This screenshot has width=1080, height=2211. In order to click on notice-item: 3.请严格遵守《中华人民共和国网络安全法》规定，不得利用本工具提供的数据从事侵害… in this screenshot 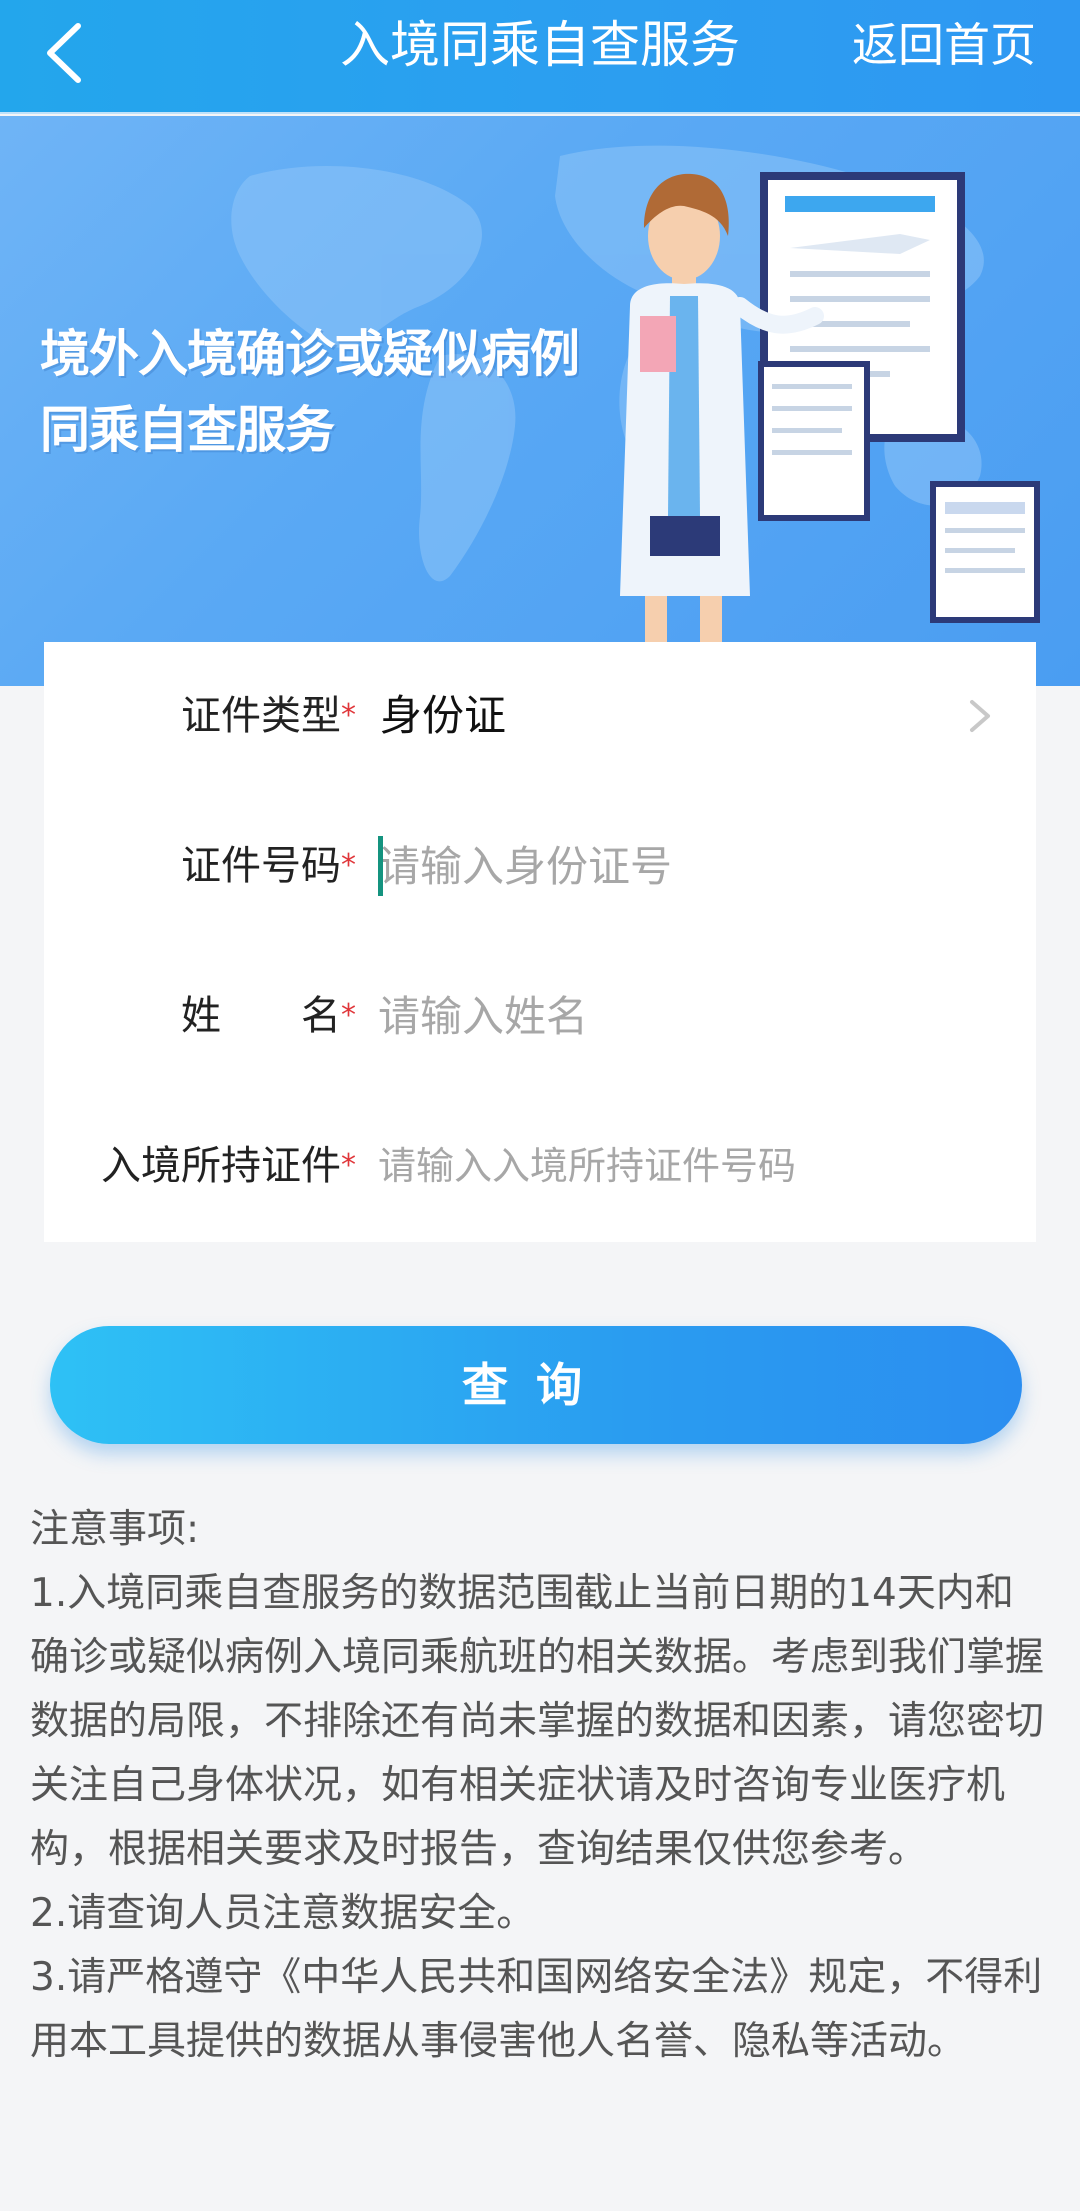, I will do `click(536, 2009)`.